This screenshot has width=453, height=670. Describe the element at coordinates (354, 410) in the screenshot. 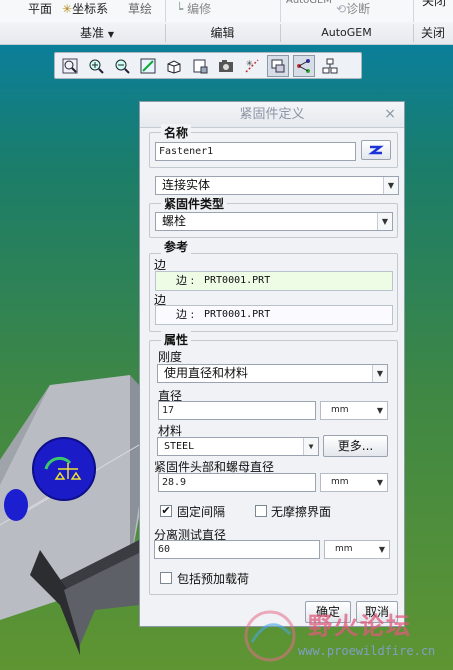

I see `diameter-unit-select: mm ▼` at that location.